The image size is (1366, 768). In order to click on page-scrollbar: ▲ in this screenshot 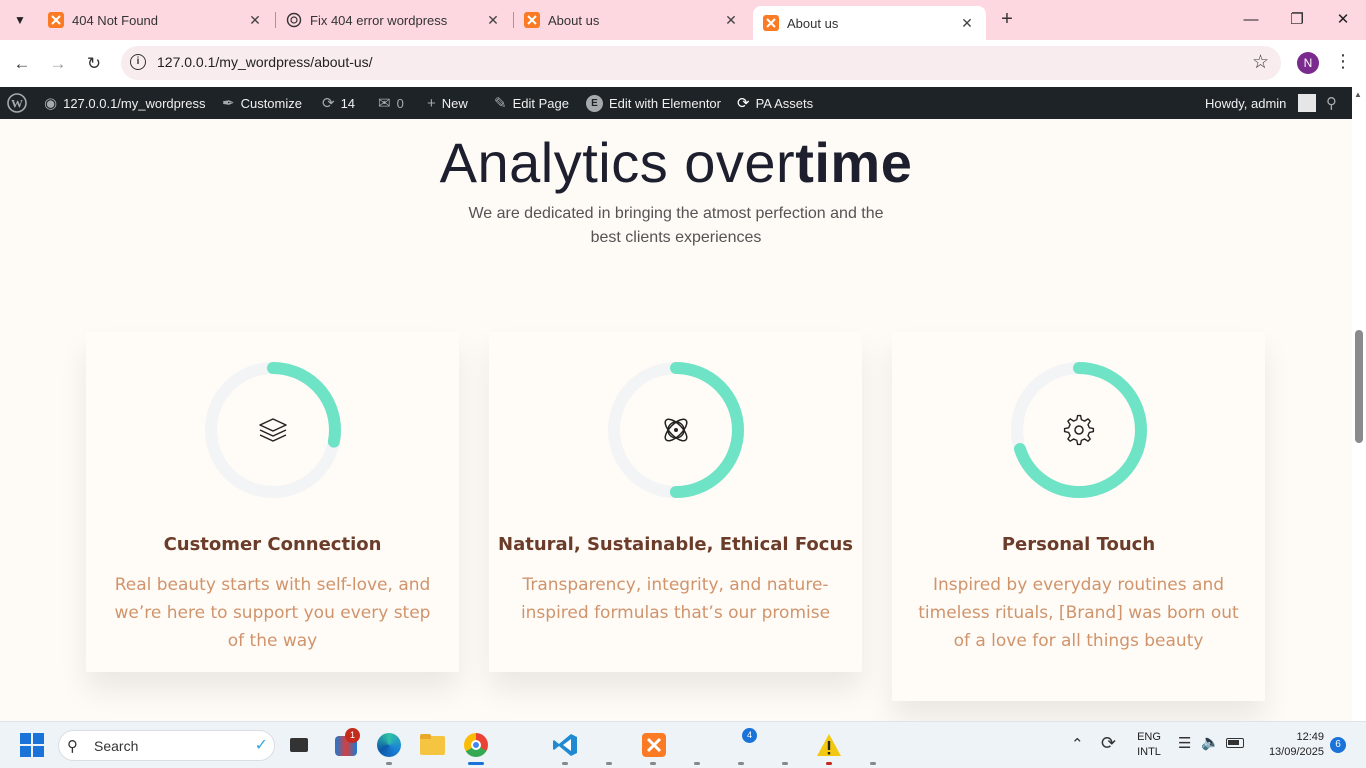, I will do `click(1359, 404)`.